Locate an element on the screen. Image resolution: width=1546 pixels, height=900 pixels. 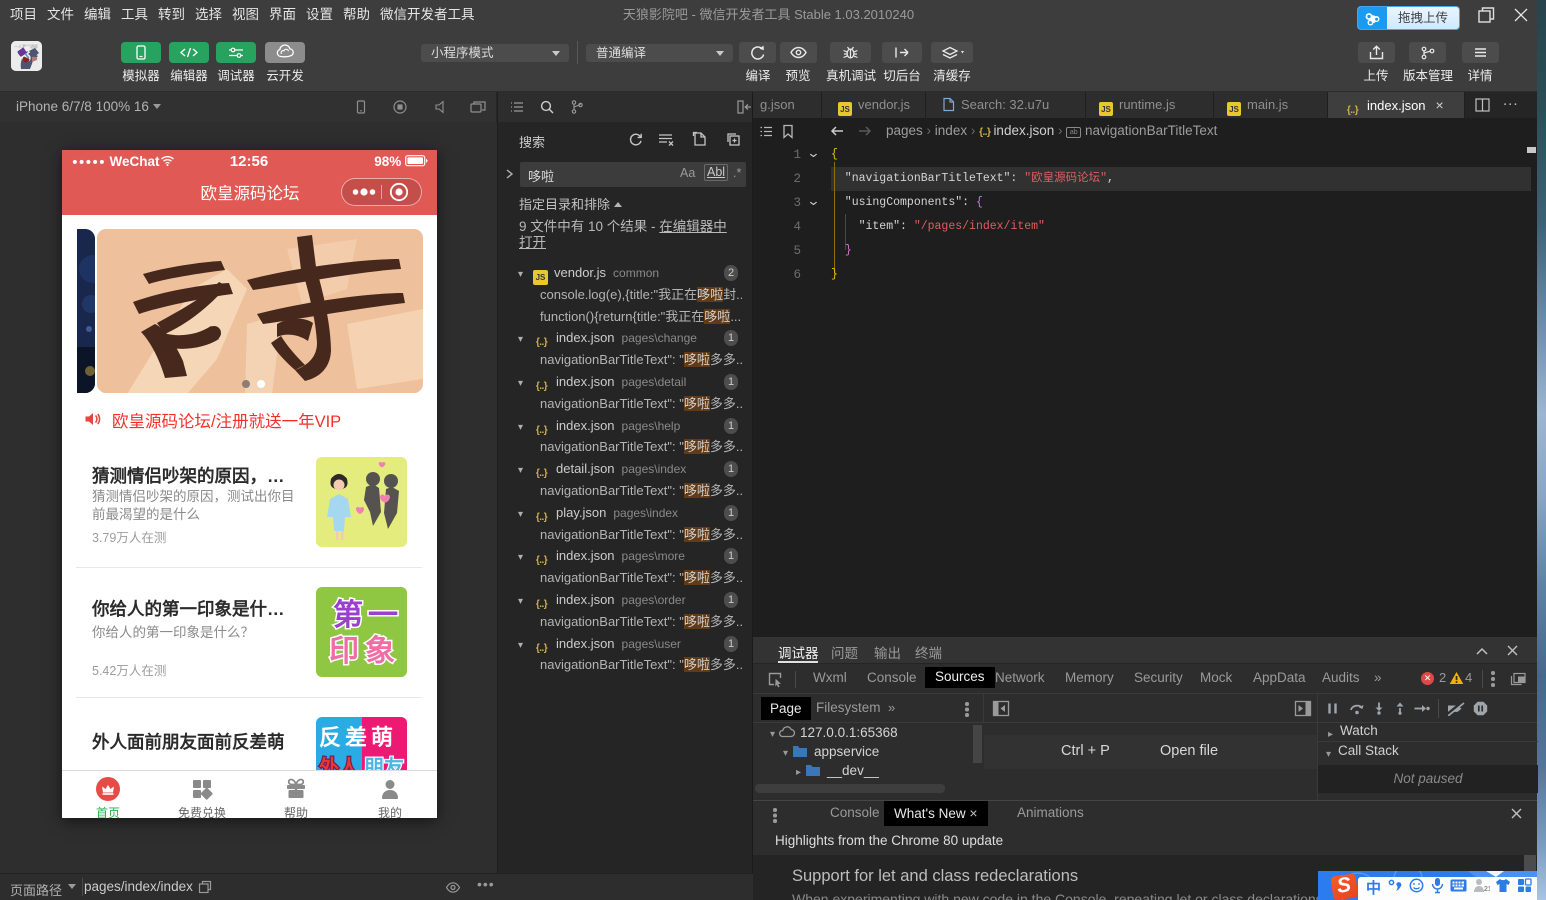
svg-text: 差 is located at coordinates (356, 737).